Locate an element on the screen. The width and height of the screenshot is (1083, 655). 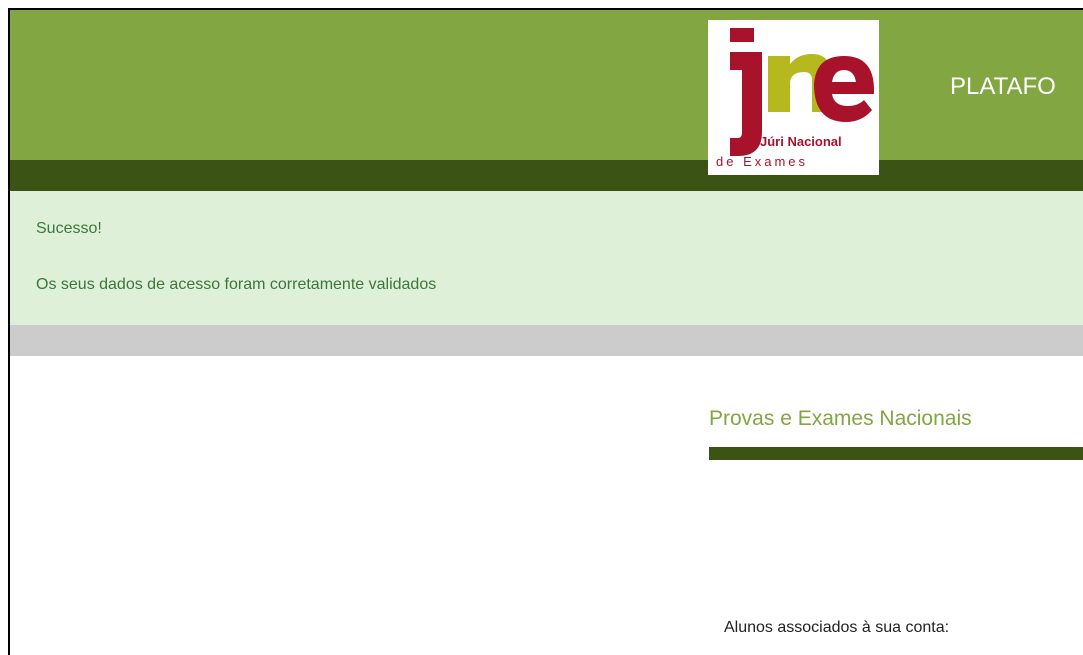
platform-title: PLATAFO is located at coordinates (1003, 86).